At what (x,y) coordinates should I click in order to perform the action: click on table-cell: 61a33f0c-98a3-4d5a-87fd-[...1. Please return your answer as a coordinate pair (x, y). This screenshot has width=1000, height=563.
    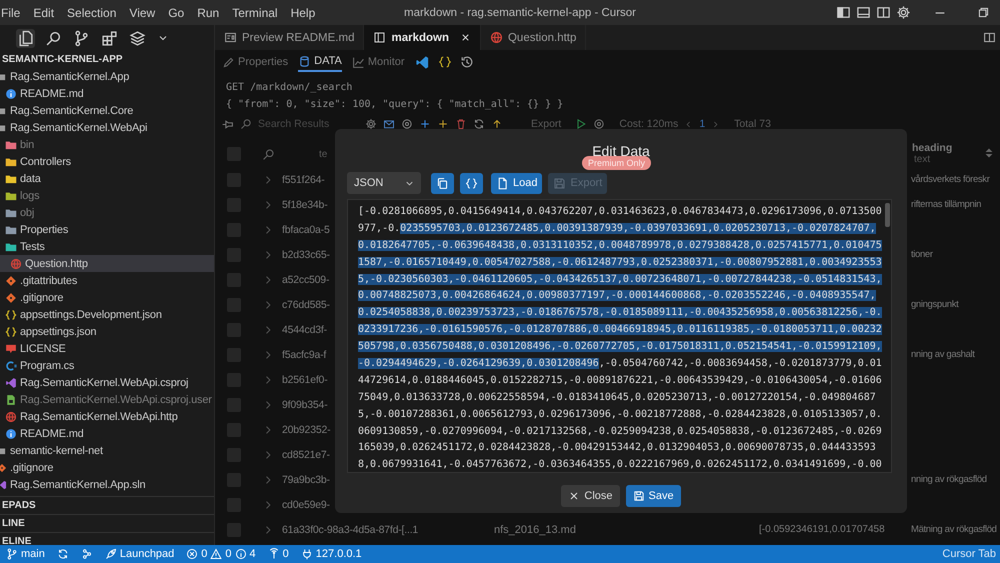
    Looking at the image, I should click on (350, 530).